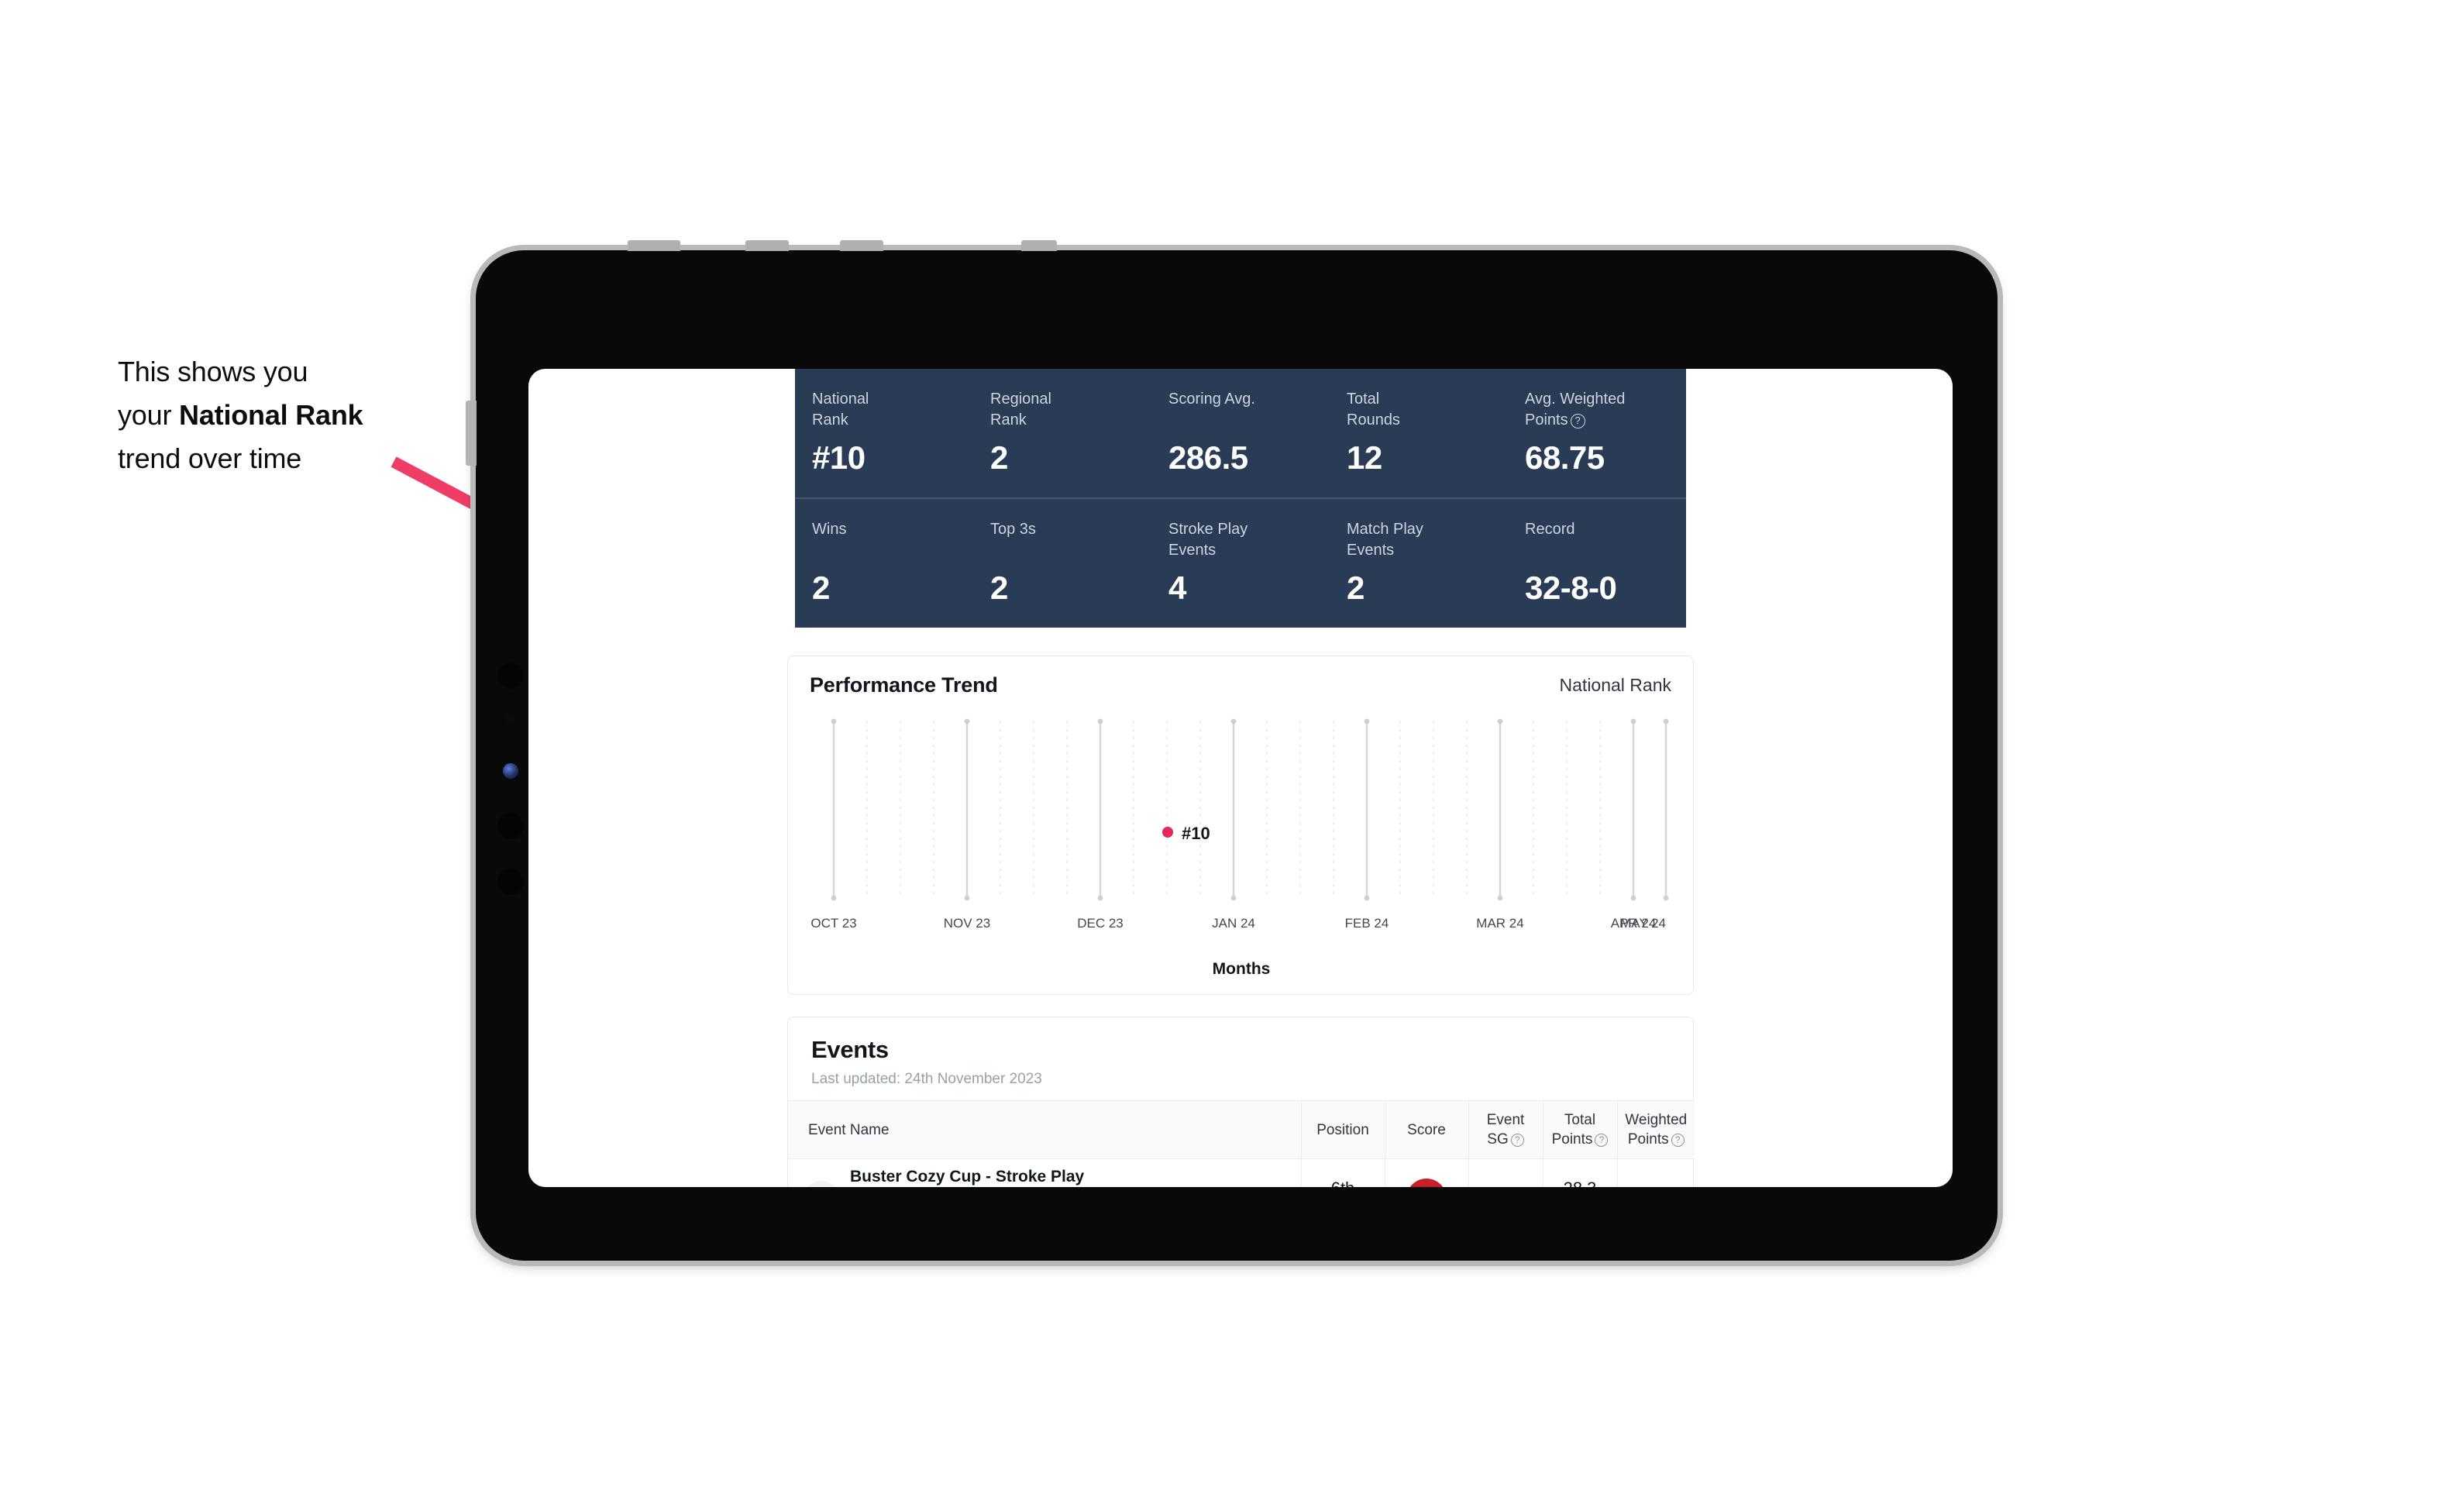 The width and height of the screenshot is (2464, 1497). What do you see at coordinates (1240, 1059) in the screenshot?
I see `events-header: Events Last updated: 24th November 2023` at bounding box center [1240, 1059].